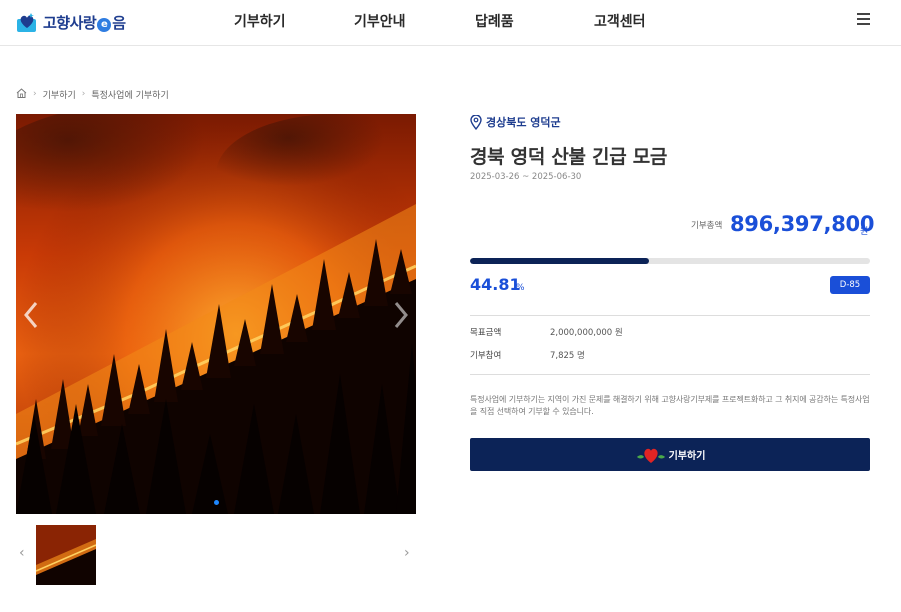 This screenshot has height=612, width=901. Describe the element at coordinates (407, 553) in the screenshot. I see `thumb-next-icon: ›` at that location.